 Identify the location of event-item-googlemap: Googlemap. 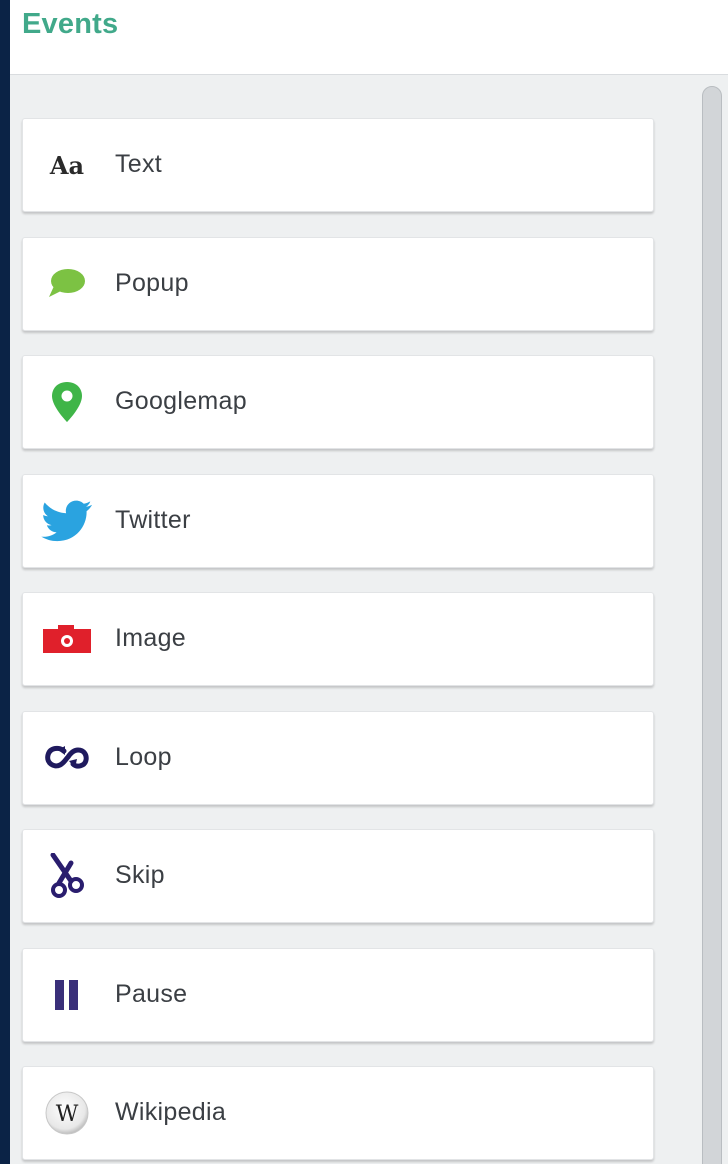
(338, 402).